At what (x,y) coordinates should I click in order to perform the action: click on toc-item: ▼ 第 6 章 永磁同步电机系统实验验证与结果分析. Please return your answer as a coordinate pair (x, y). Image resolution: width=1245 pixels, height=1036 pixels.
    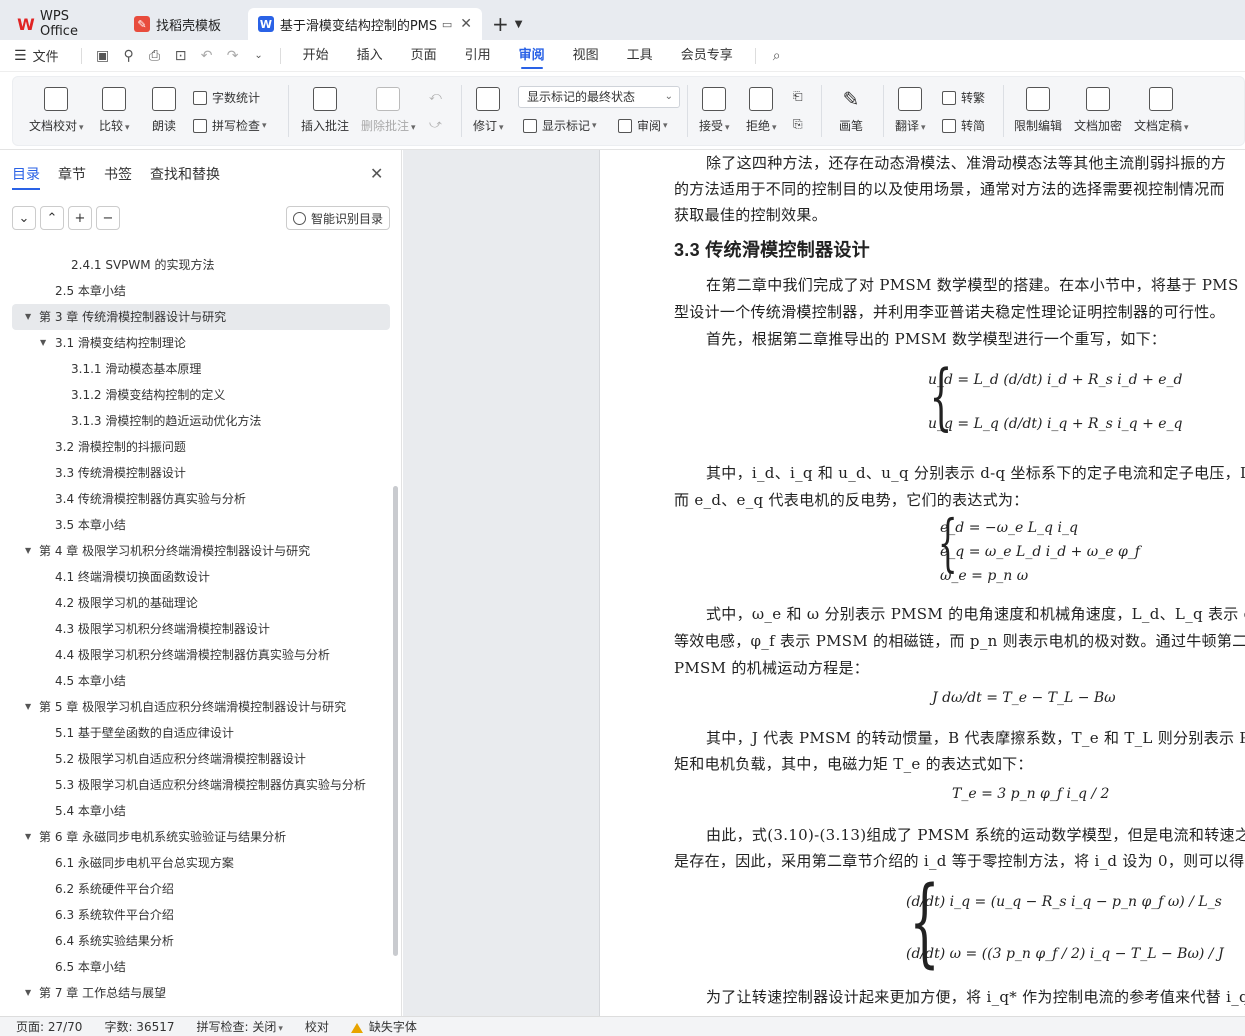
    Looking at the image, I should click on (201, 837).